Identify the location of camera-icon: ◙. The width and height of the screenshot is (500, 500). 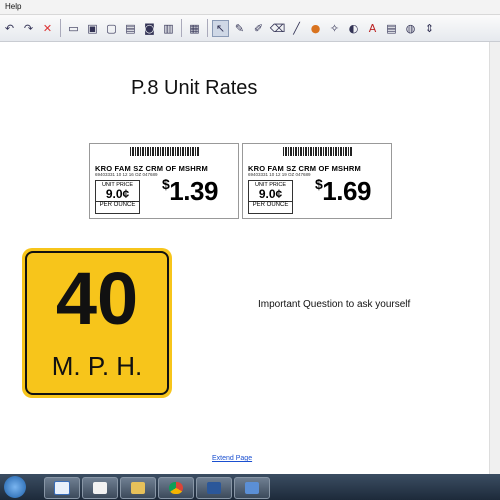
(149, 28).